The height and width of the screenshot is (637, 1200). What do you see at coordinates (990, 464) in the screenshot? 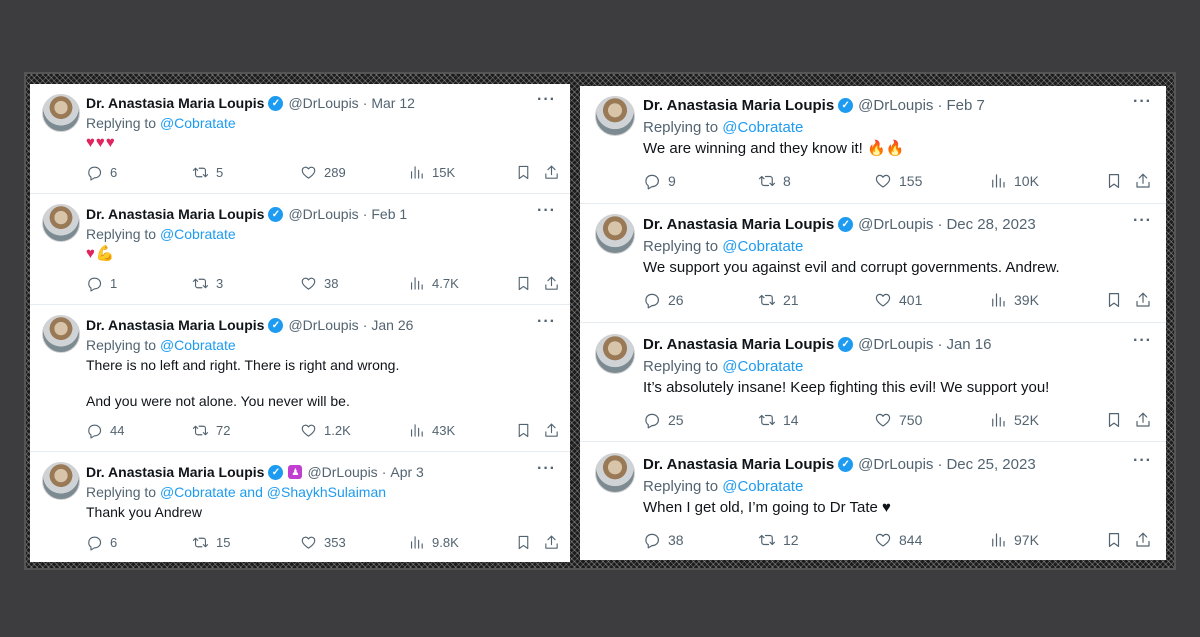
I see `tweet-date: Dec 25, 2023` at bounding box center [990, 464].